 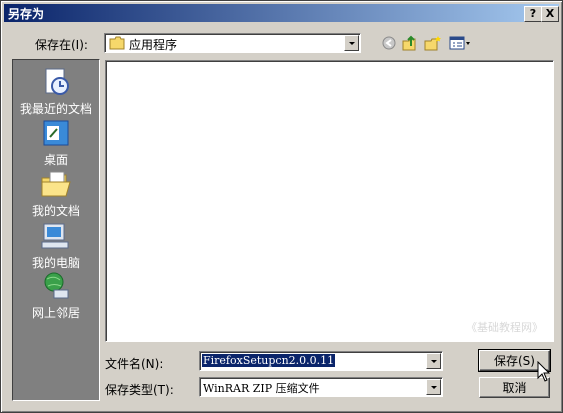 What do you see at coordinates (26, 14) in the screenshot?
I see `window-title: 另存为` at bounding box center [26, 14].